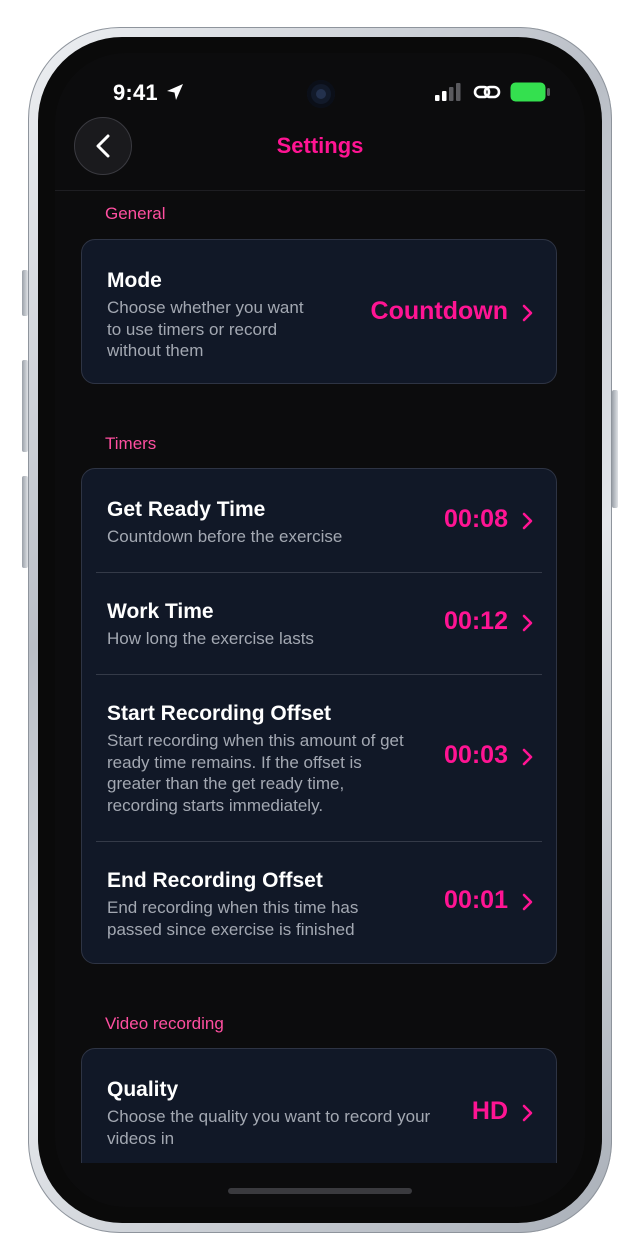 The height and width of the screenshot is (1259, 640). I want to click on action-button, so click(25, 293).